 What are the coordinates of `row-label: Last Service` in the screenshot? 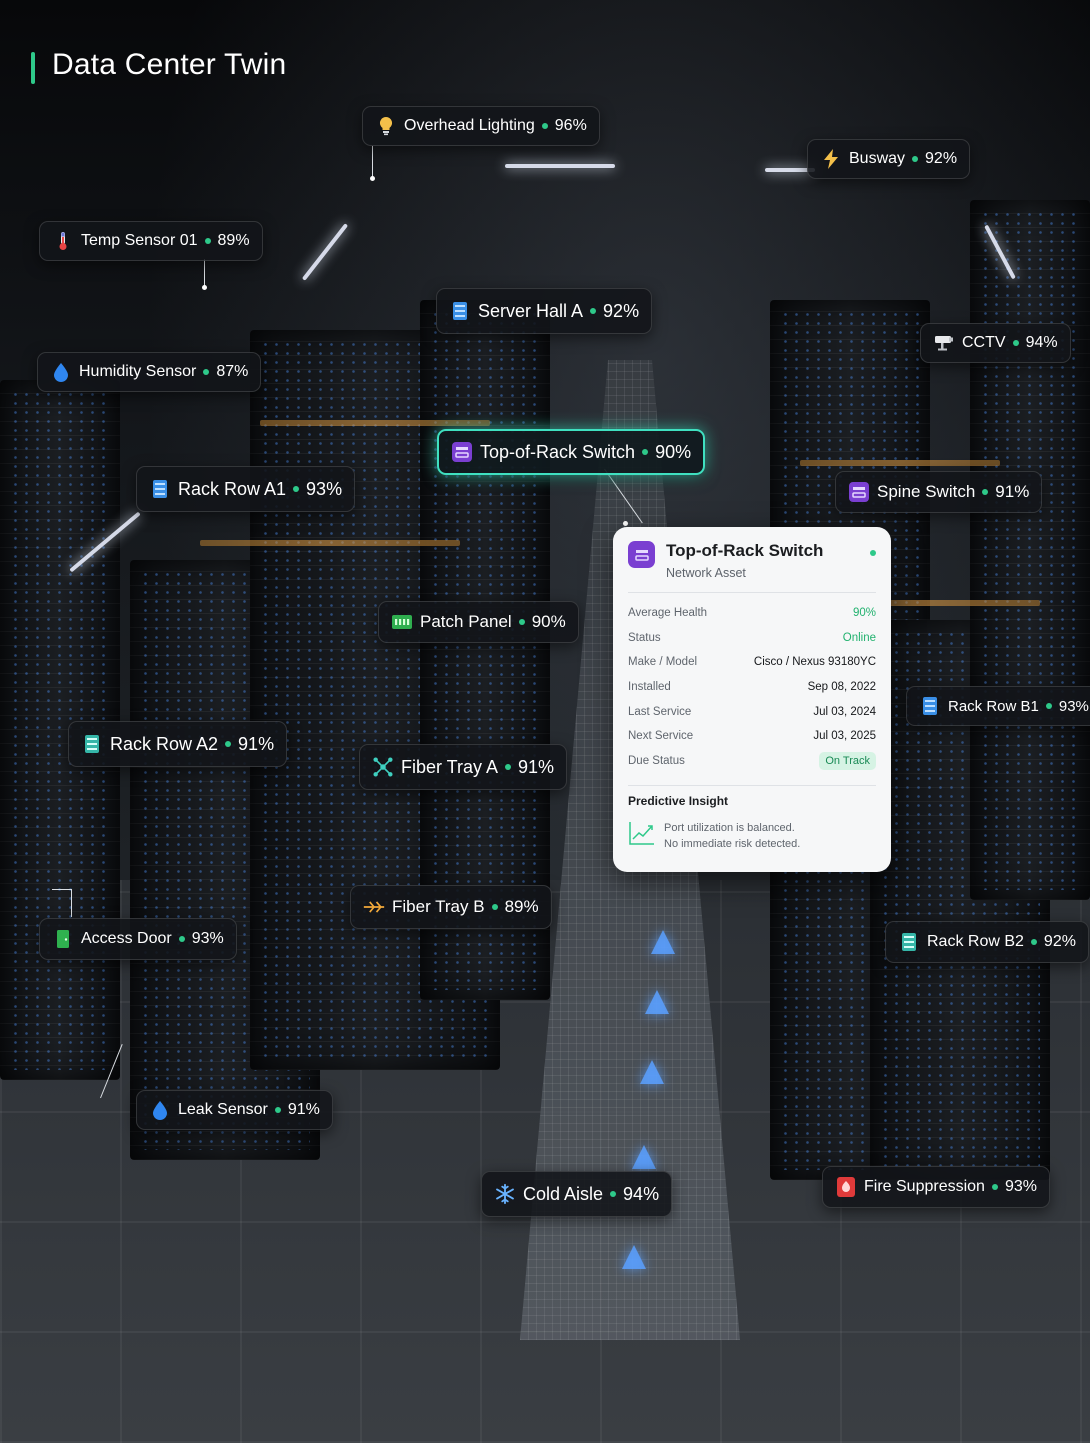 It's located at (660, 711).